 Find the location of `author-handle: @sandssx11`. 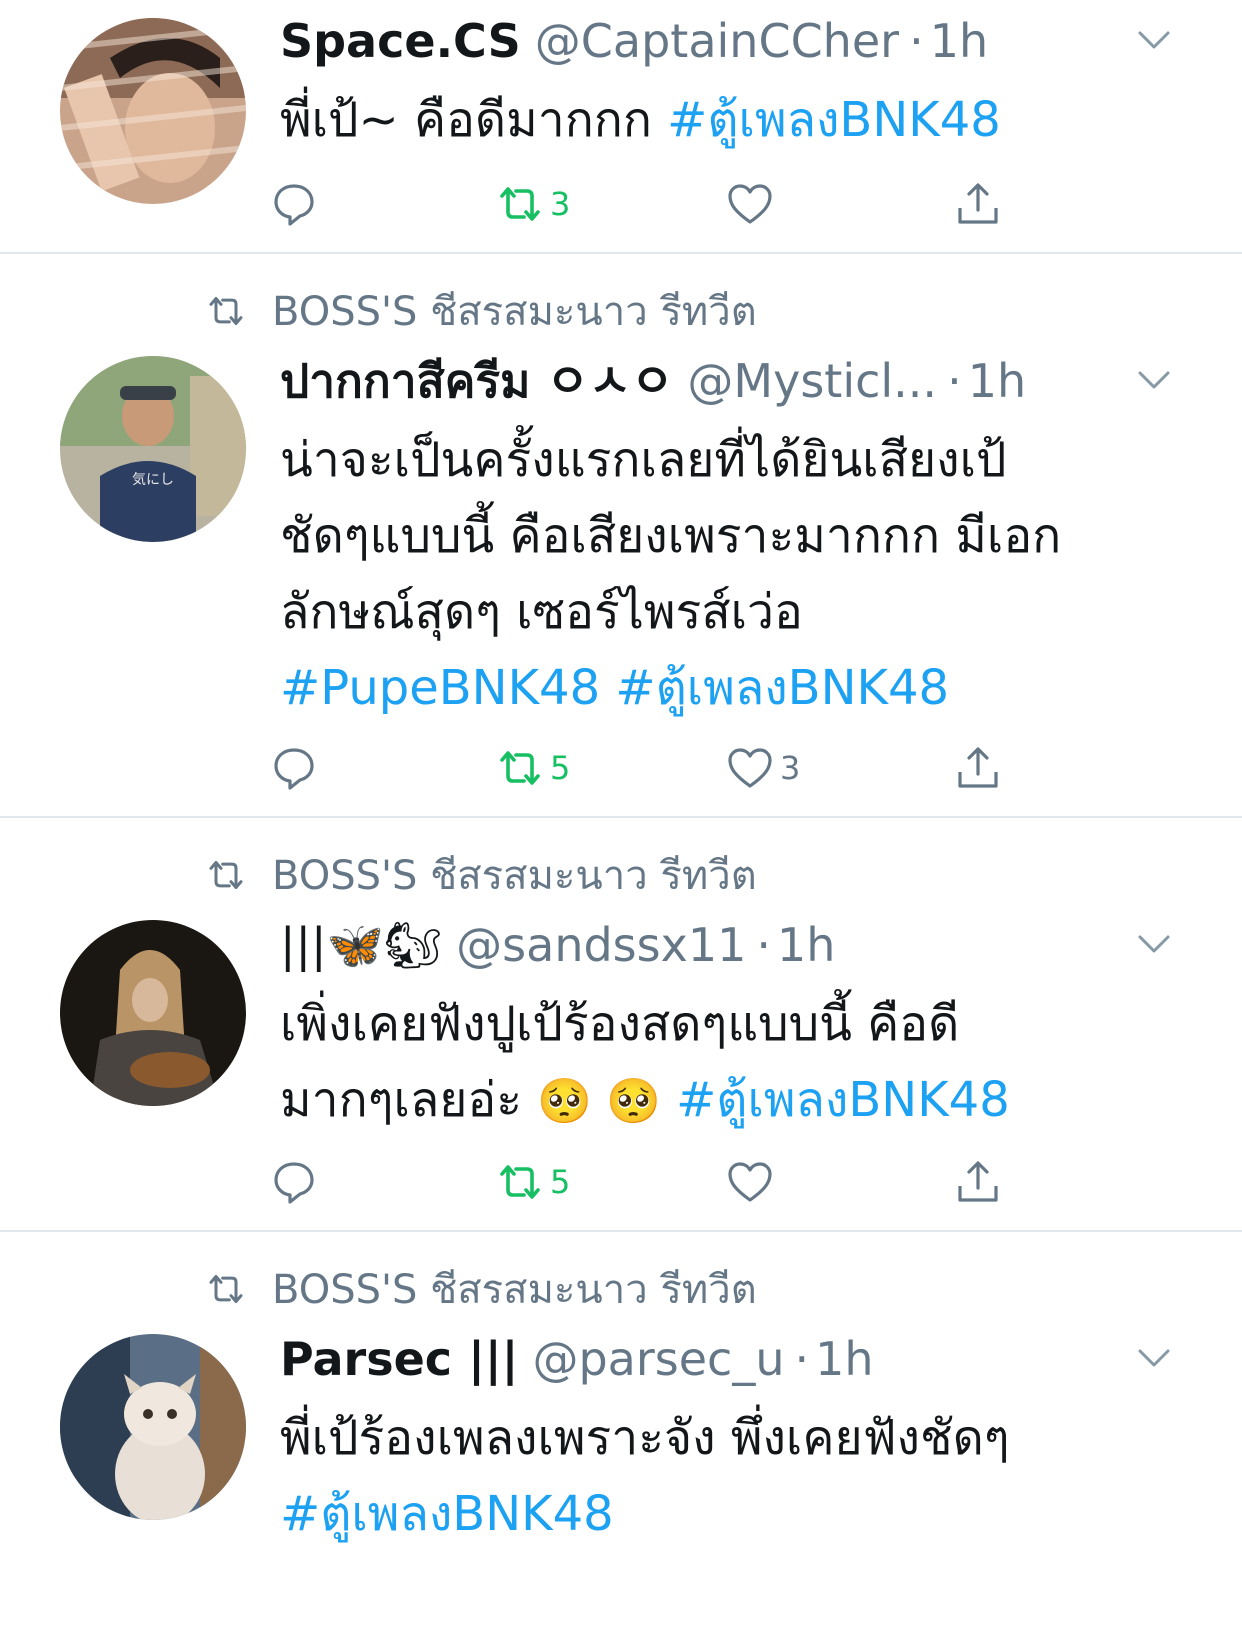

author-handle: @sandssx11 is located at coordinates (601, 945).